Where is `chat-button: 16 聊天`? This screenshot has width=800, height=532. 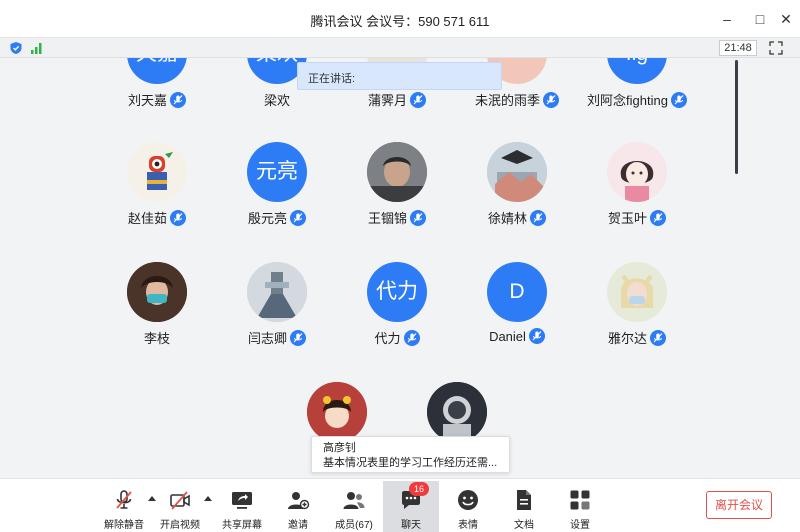
chat-button: 16 聊天 is located at coordinates (411, 506).